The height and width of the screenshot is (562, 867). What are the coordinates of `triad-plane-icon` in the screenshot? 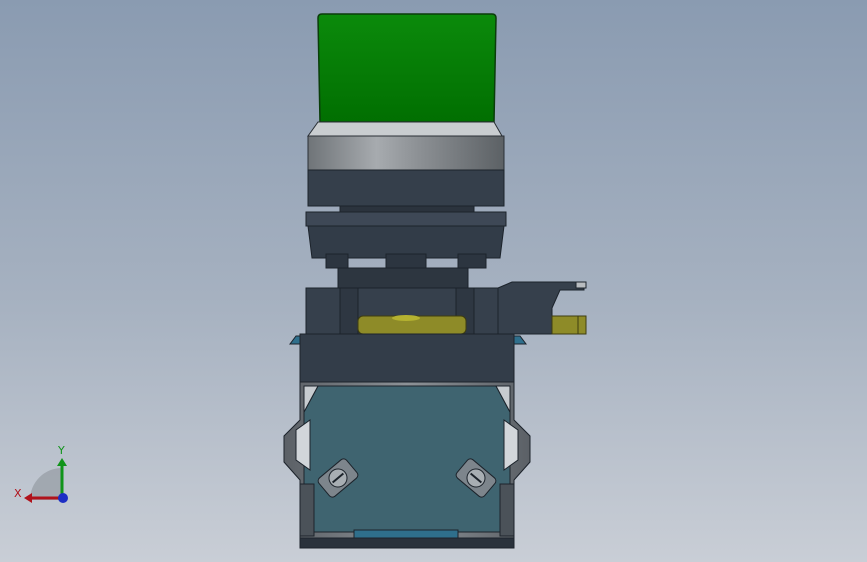 It's located at (46, 484).